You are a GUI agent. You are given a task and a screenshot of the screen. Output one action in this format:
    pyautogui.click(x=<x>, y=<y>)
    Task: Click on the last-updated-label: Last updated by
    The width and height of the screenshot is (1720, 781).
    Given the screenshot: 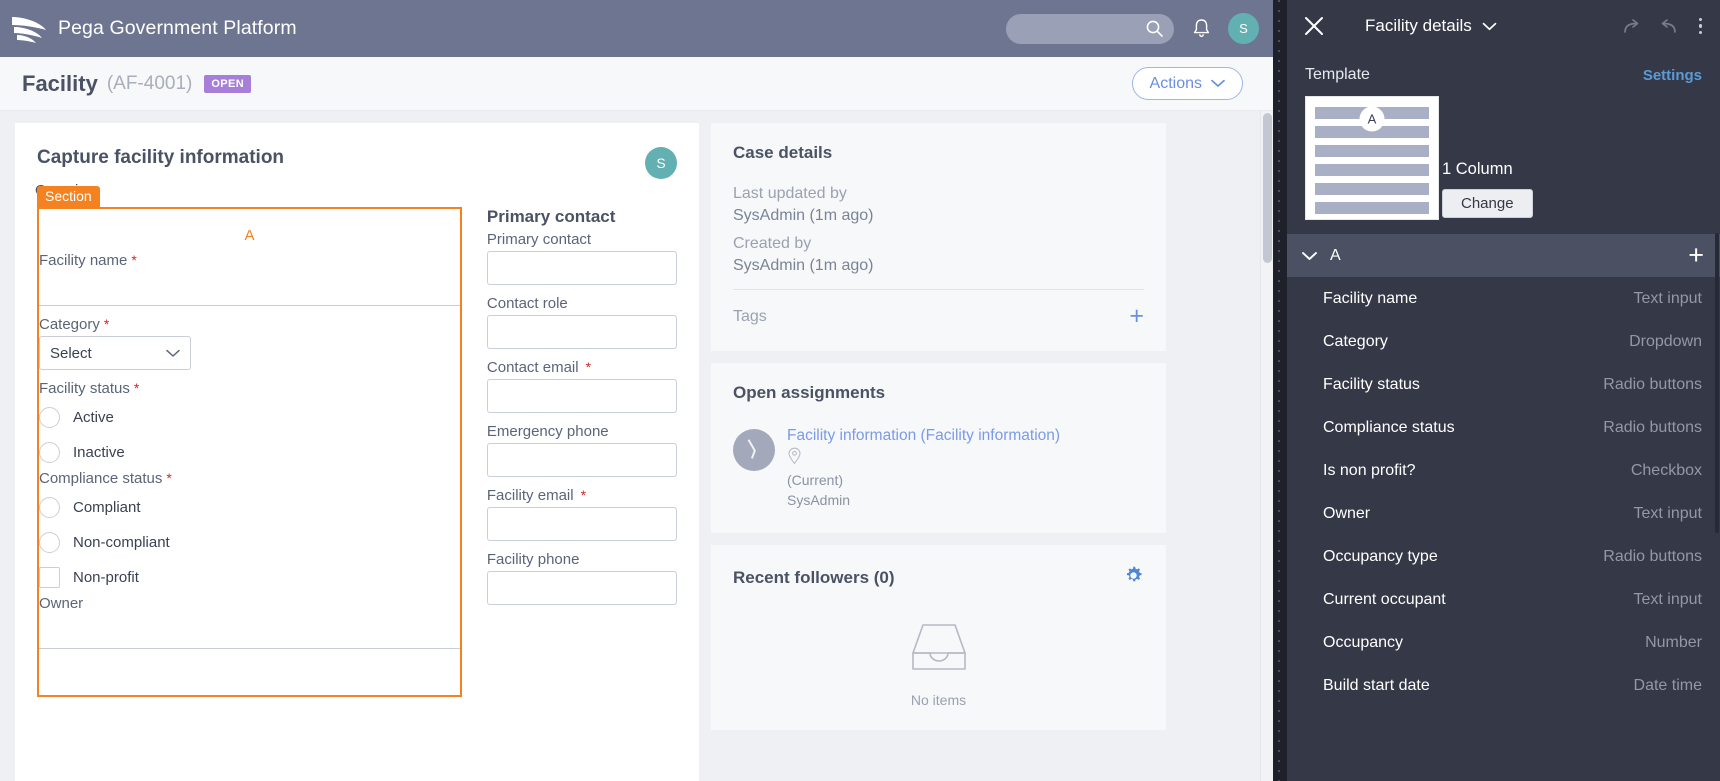 What is the action you would take?
    pyautogui.click(x=790, y=193)
    